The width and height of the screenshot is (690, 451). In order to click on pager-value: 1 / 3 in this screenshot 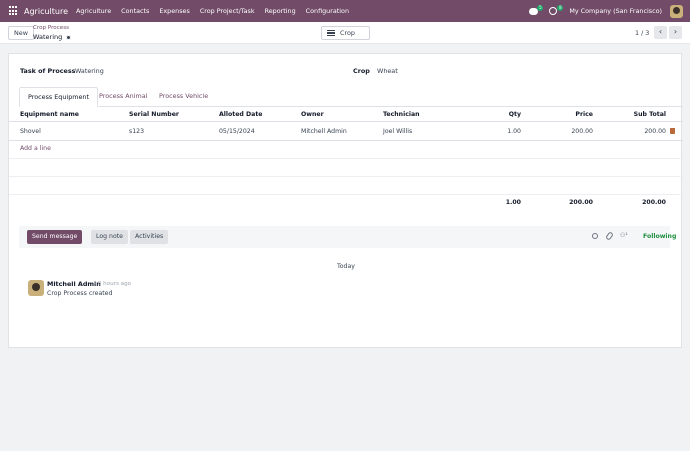, I will do `click(642, 33)`.